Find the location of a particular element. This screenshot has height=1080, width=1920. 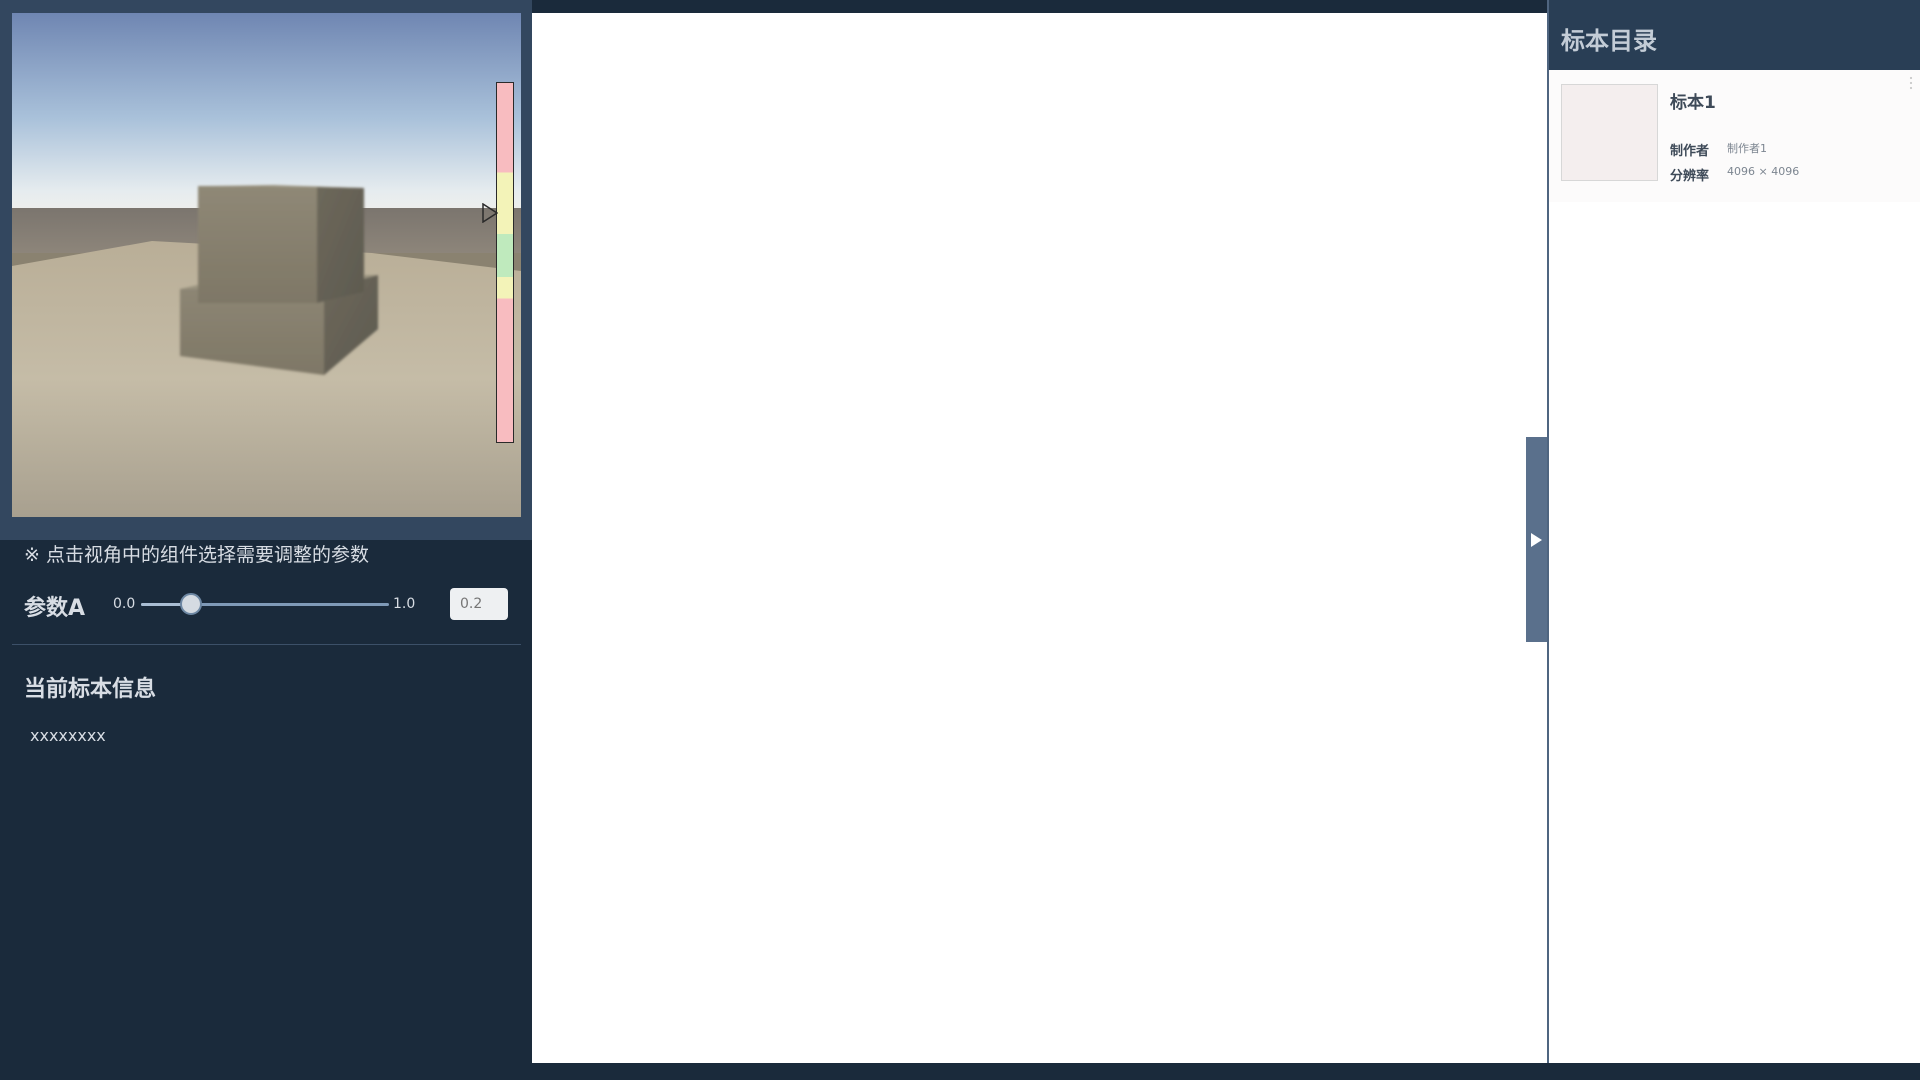

resolution-value: 4096 × 4096 is located at coordinates (1763, 171).